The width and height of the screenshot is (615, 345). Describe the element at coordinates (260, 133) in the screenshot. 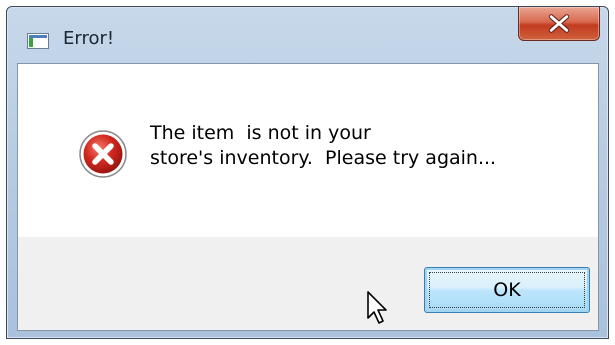

I see `message-line-1: The item is not in your` at that location.